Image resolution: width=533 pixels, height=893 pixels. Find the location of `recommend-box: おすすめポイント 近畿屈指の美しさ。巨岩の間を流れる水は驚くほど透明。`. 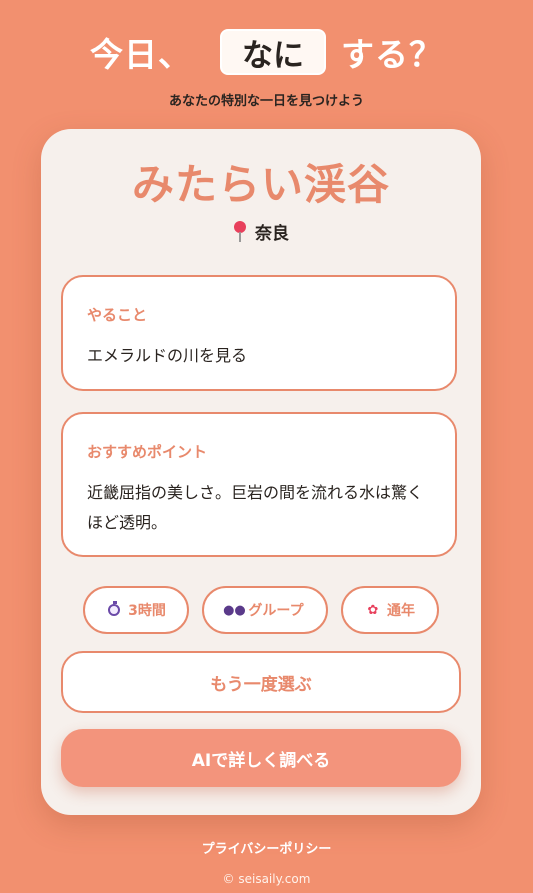

recommend-box: おすすめポイント 近畿屈指の美しさ。巨岩の間を流れる水は驚くほど透明。 is located at coordinates (259, 484).